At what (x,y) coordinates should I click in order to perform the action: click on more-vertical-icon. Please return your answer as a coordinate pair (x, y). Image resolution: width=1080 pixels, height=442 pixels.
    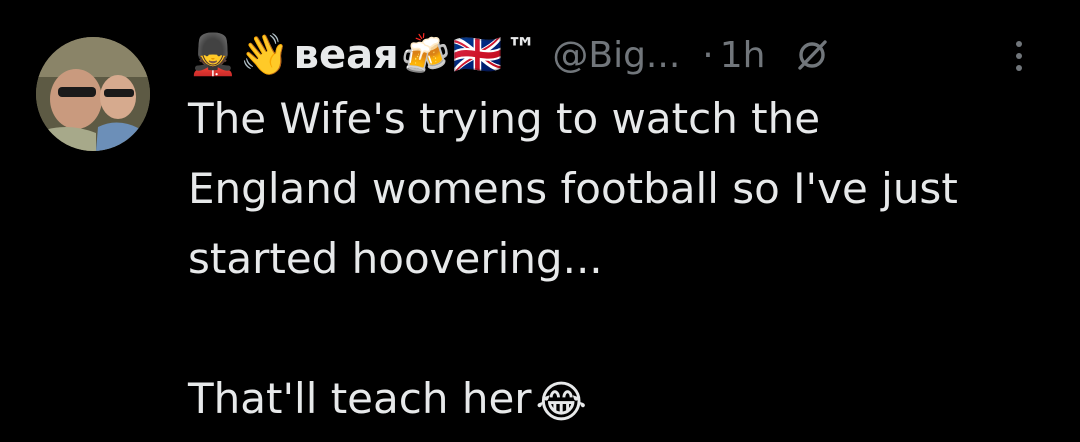
    Looking at the image, I should click on (1019, 56).